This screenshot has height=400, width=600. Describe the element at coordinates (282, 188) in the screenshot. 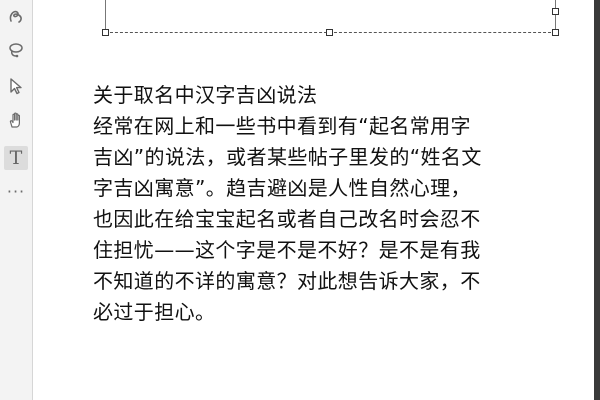

I see `article-line: 字吉凶寓意”。趋吉避凶是人性自然心理，` at that location.